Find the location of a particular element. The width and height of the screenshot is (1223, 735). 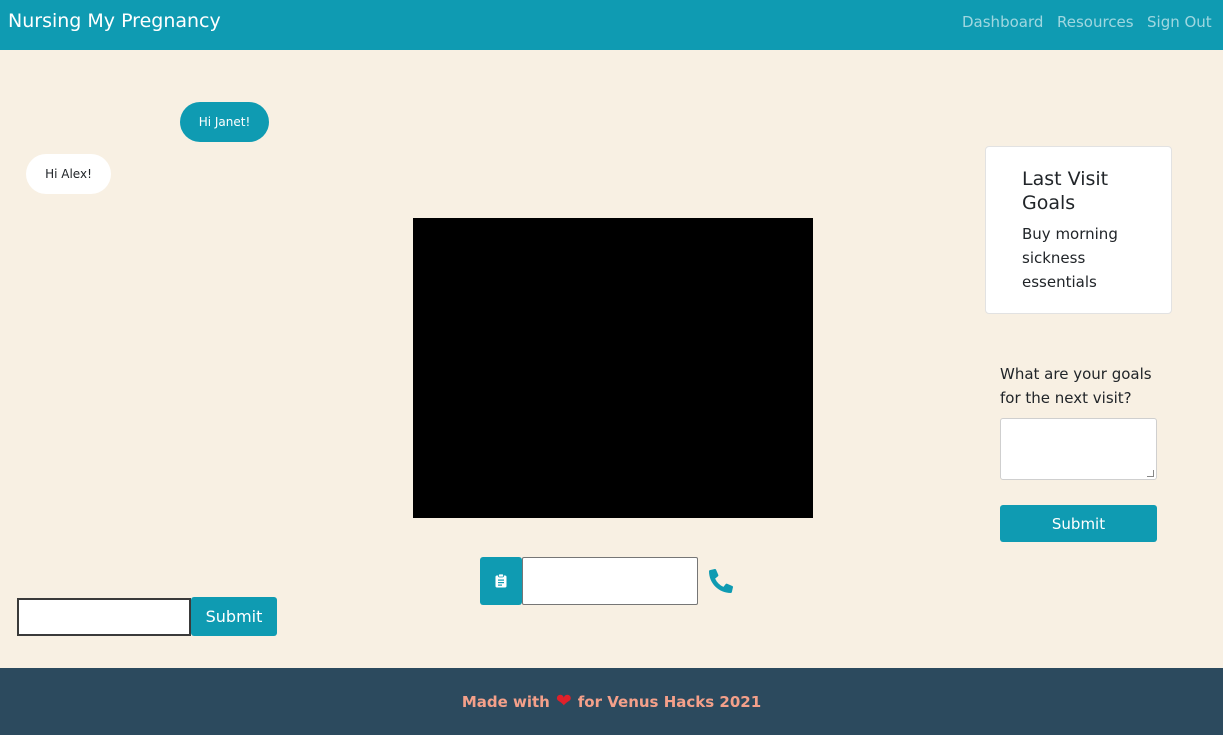

footer: Made with ❤ for Venus Hacks 2021 is located at coordinates (611, 701).